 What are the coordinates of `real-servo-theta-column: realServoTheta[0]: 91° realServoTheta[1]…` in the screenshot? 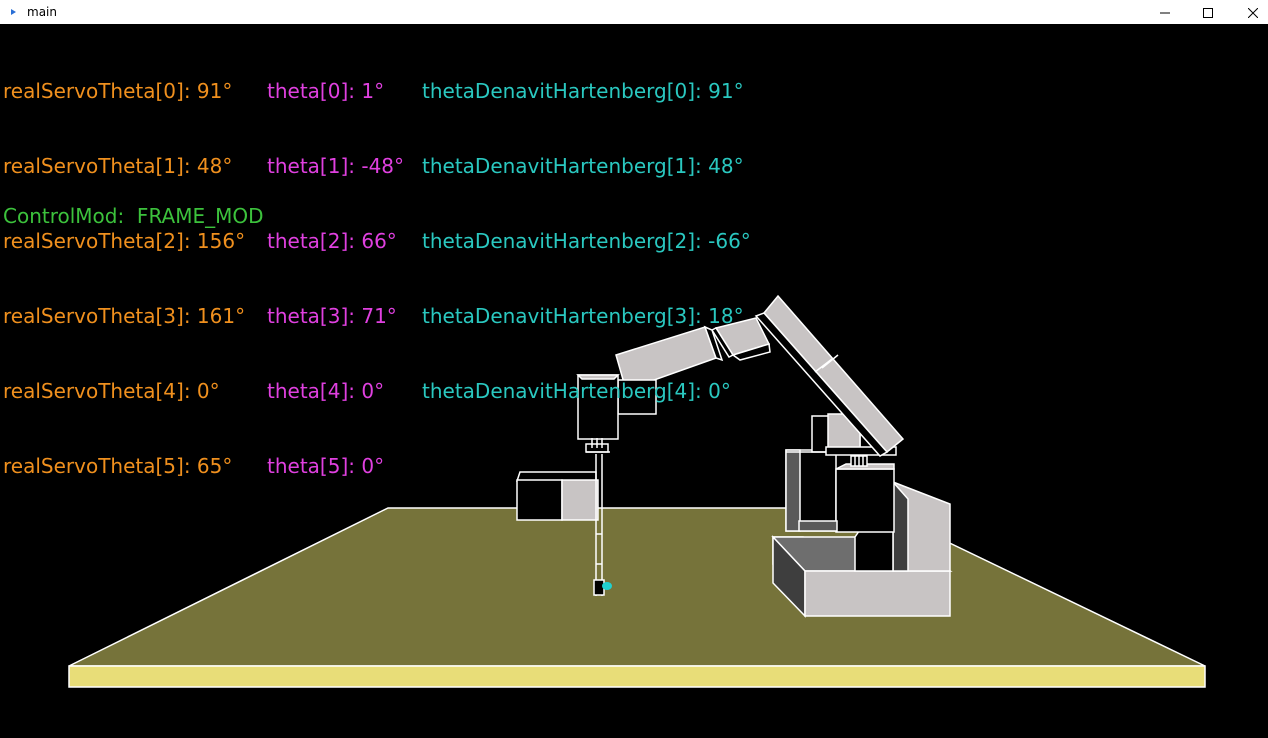 It's located at (124, 279).